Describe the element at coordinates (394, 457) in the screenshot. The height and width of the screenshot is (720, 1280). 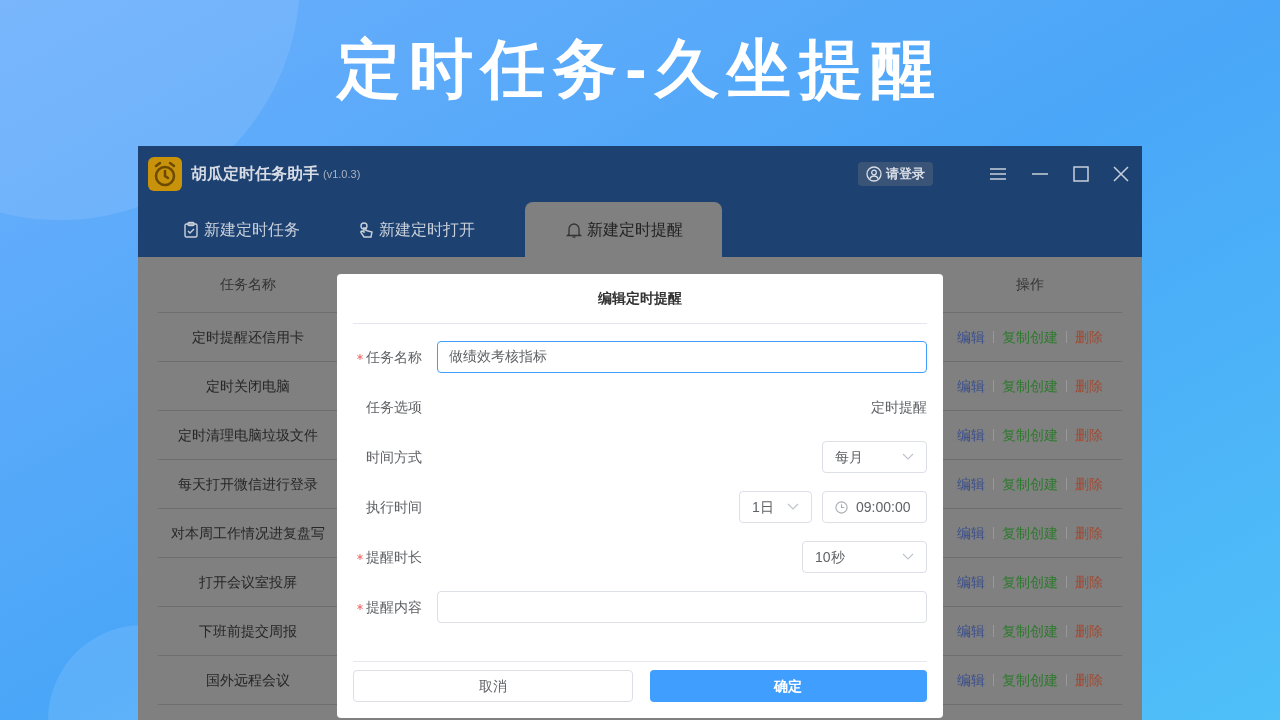
I see `field-label: 时间方式` at that location.